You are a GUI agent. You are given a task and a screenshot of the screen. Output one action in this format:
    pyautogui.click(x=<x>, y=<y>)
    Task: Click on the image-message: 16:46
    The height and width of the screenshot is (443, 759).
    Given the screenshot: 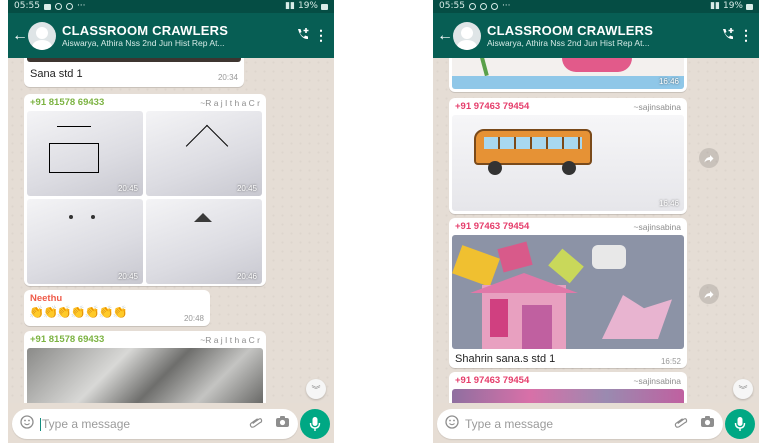 What is the action you would take?
    pyautogui.click(x=568, y=75)
    